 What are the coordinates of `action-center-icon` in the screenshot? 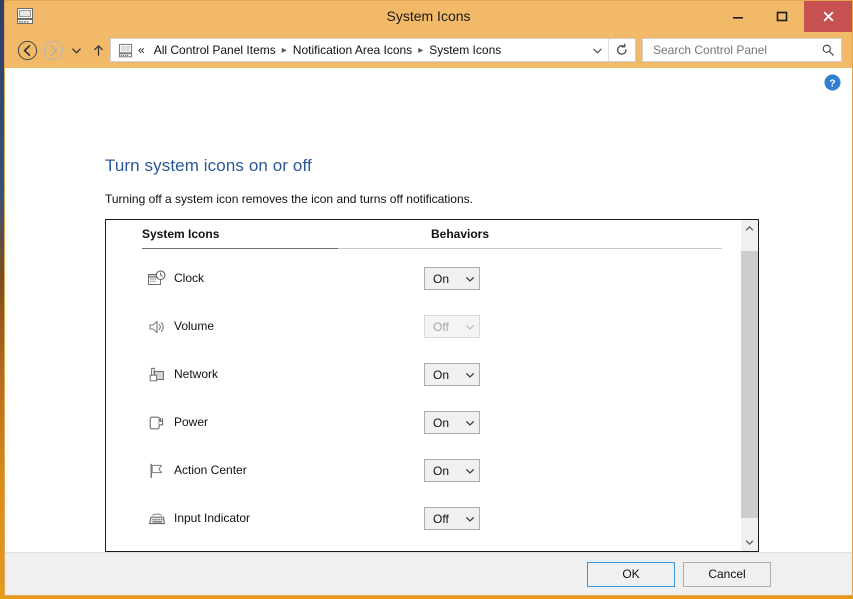 It's located at (157, 471).